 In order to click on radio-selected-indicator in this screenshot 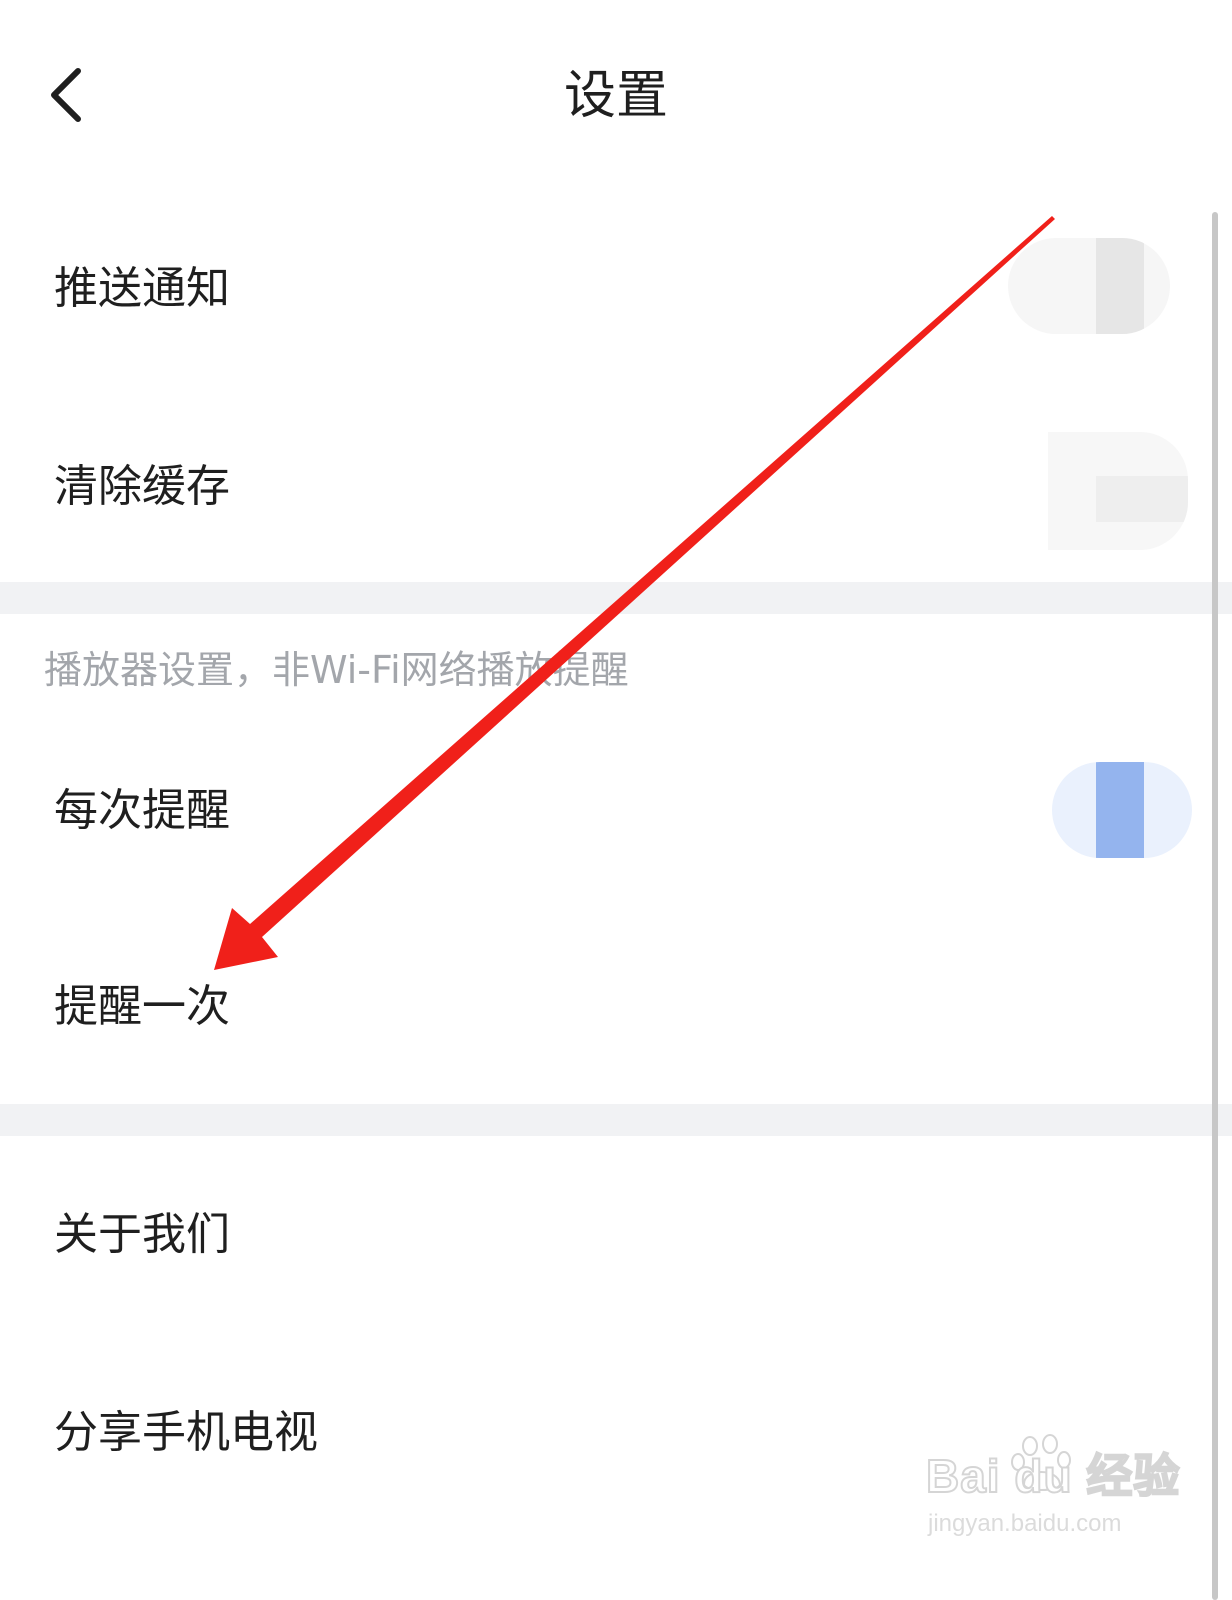, I will do `click(1120, 810)`.